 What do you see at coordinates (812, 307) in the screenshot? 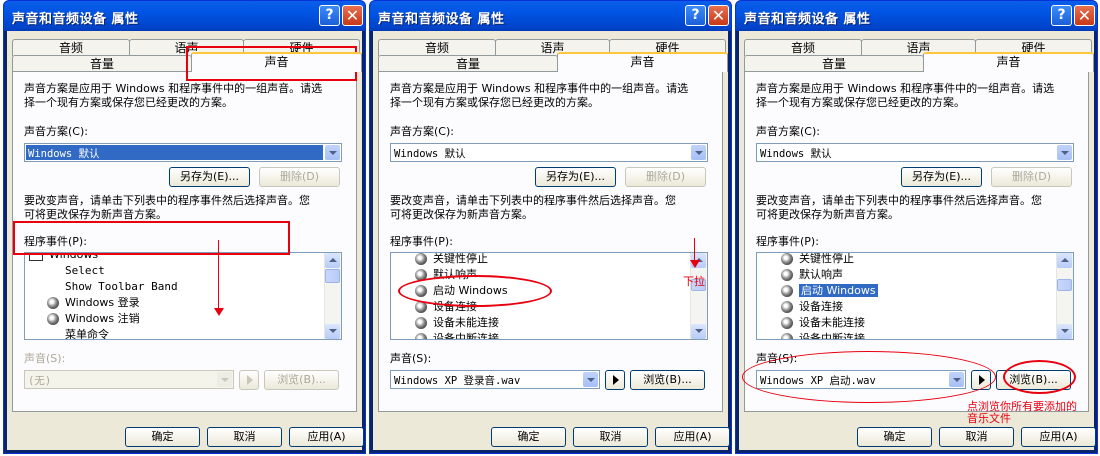
I see `list-item: 设备连接` at bounding box center [812, 307].